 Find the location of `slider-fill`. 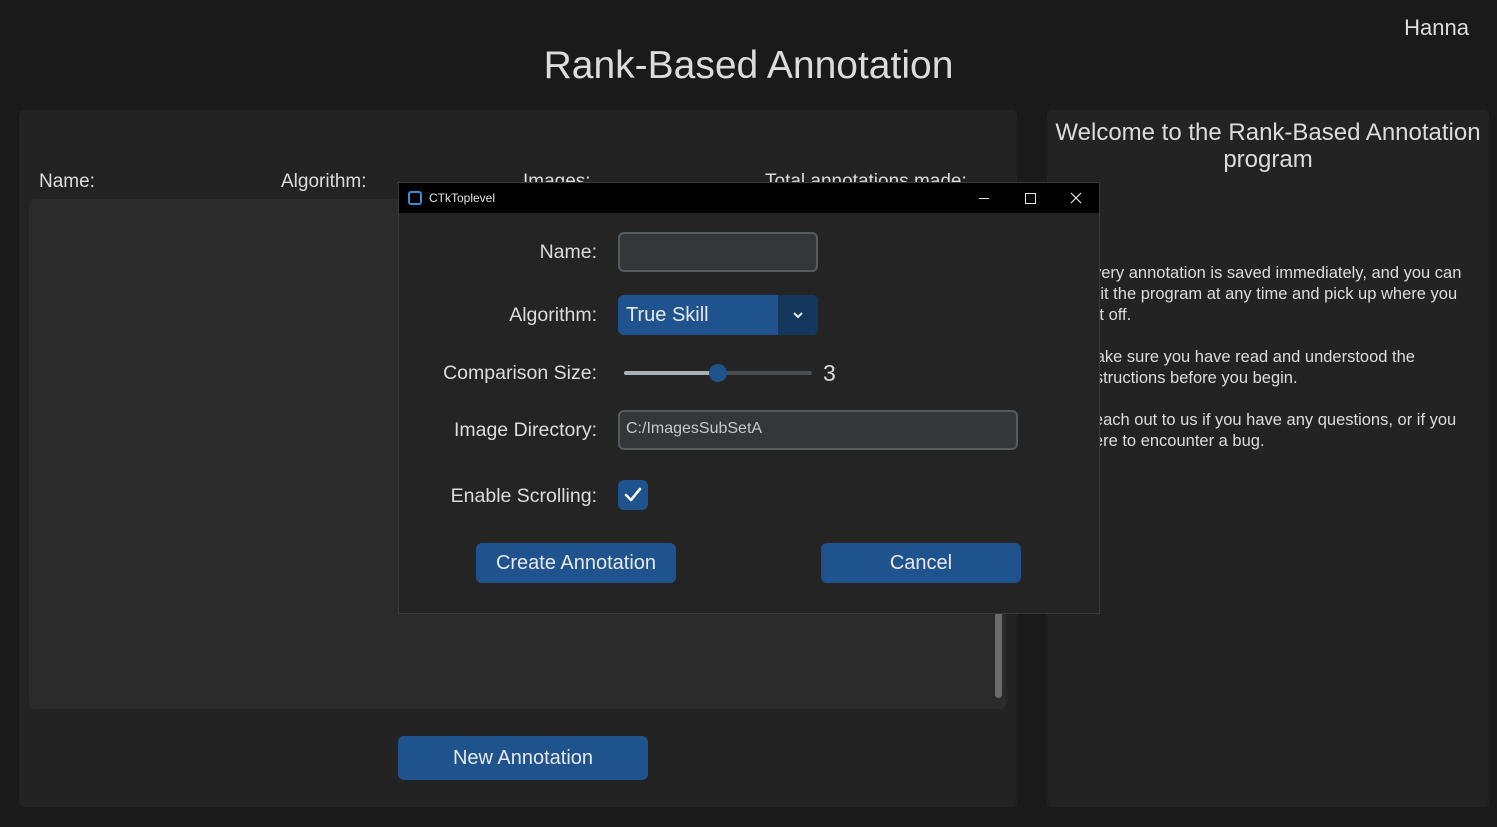

slider-fill is located at coordinates (671, 373).